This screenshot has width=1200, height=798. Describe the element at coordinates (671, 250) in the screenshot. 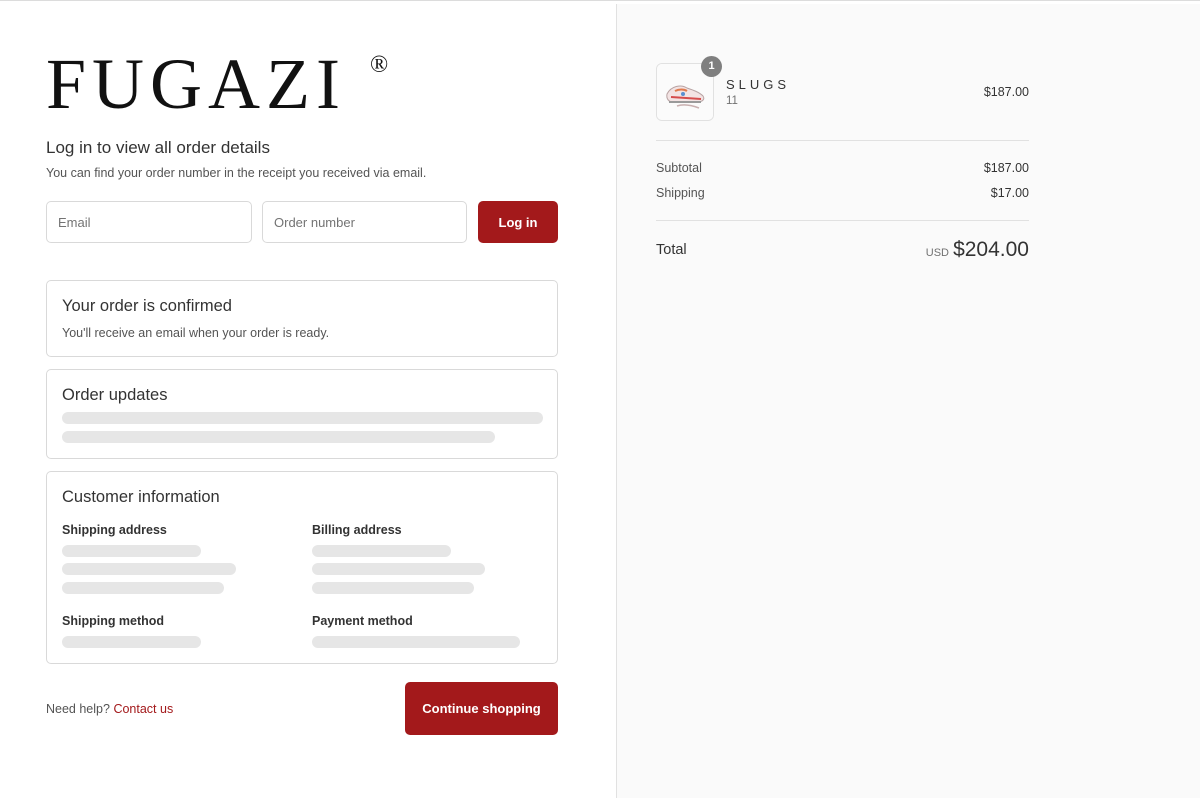

I see `total-label: Total` at that location.